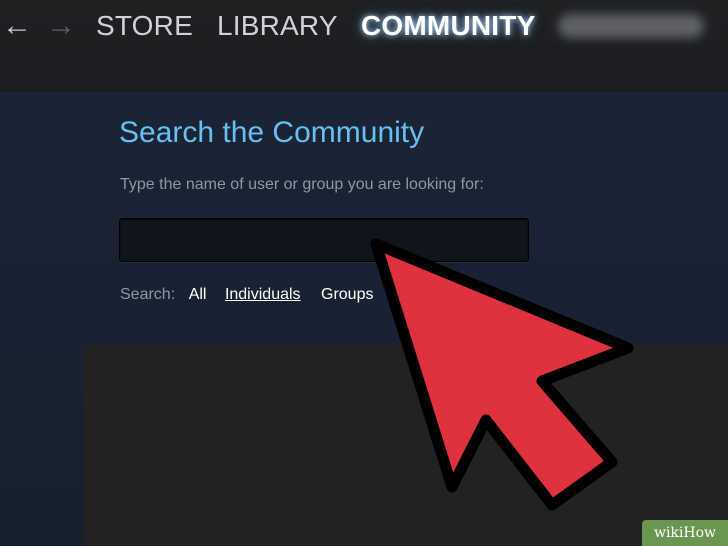  What do you see at coordinates (198, 294) in the screenshot?
I see `filter-all-link: All` at bounding box center [198, 294].